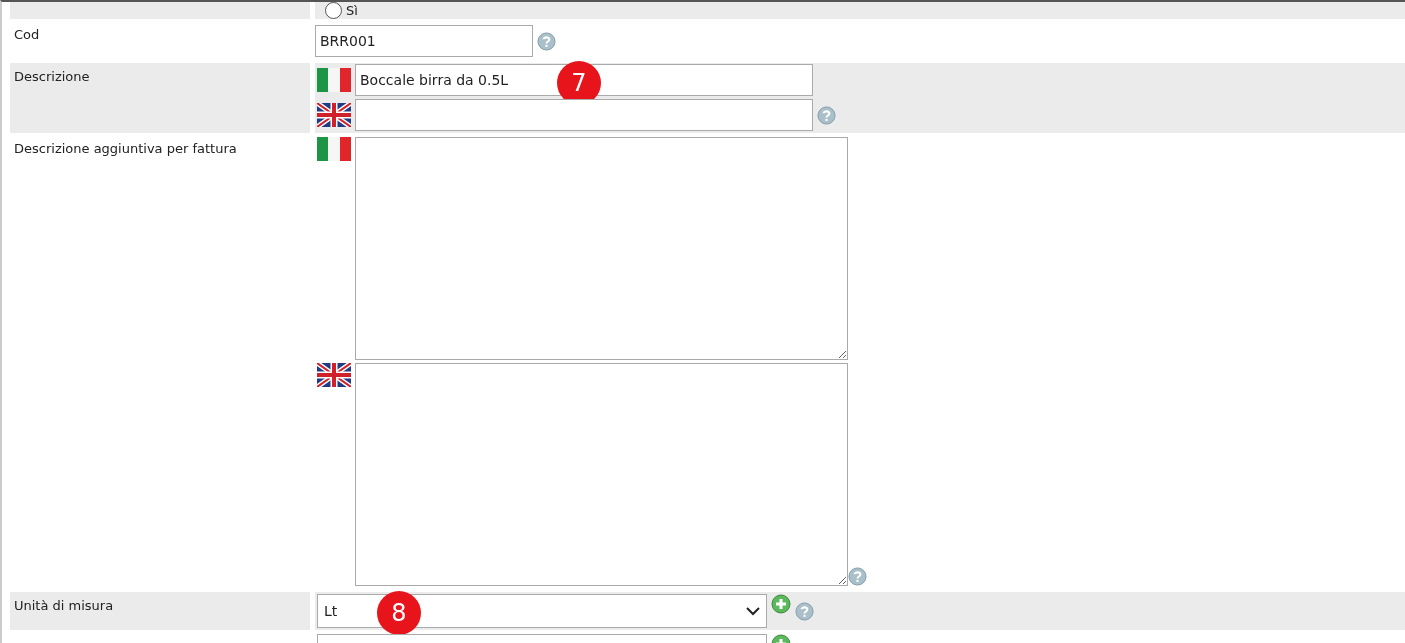 This screenshot has height=643, width=1405. What do you see at coordinates (27, 34) in the screenshot?
I see `field-label: Cod` at bounding box center [27, 34].